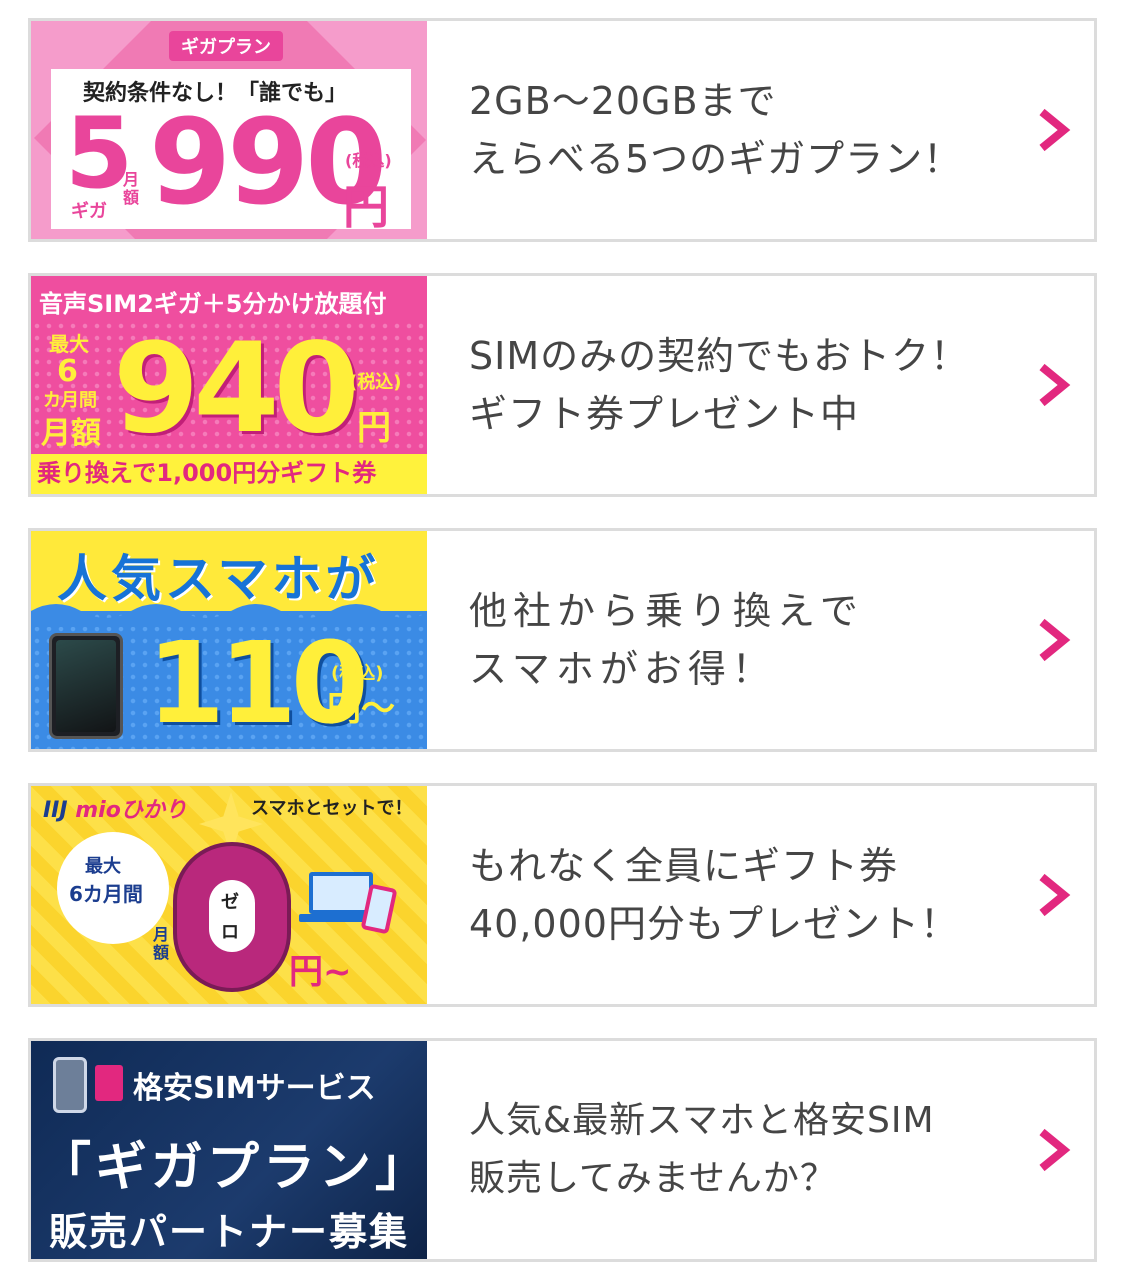  Describe the element at coordinates (86, 686) in the screenshot. I see `smartphone-image` at that location.